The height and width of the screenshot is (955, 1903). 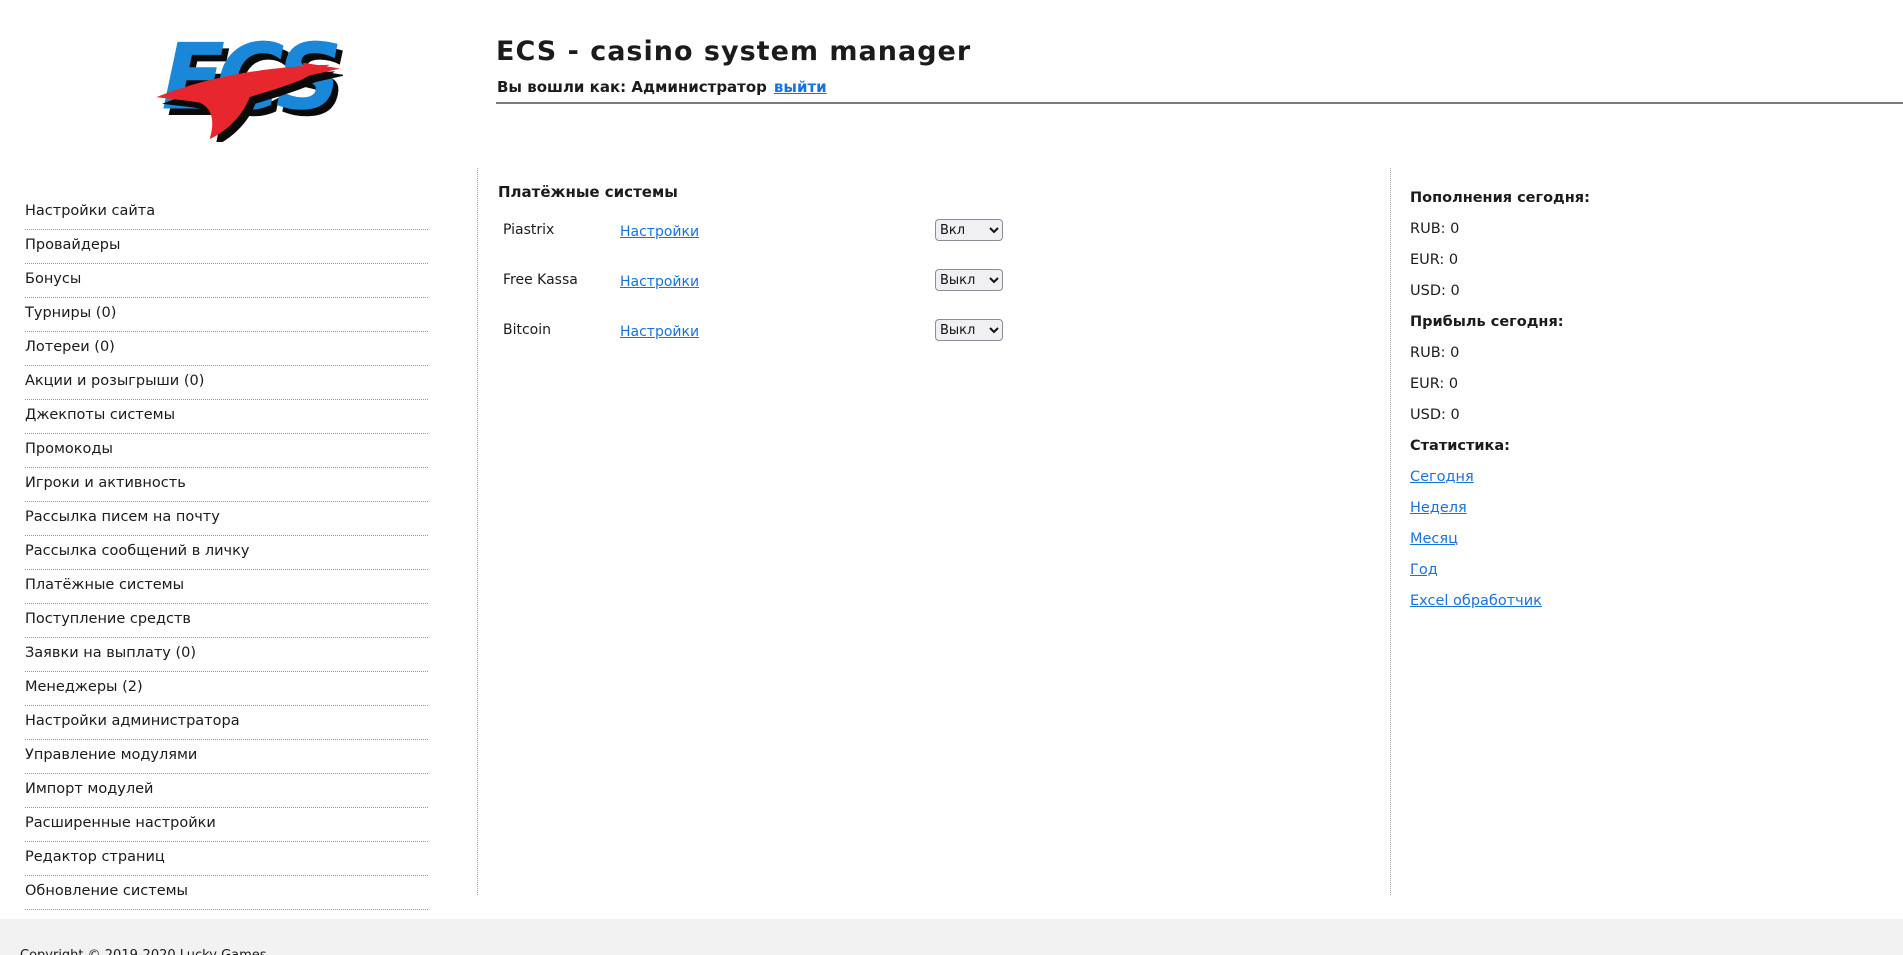 I want to click on sidebar-menu-item: Турниры (0), so click(x=226, y=315).